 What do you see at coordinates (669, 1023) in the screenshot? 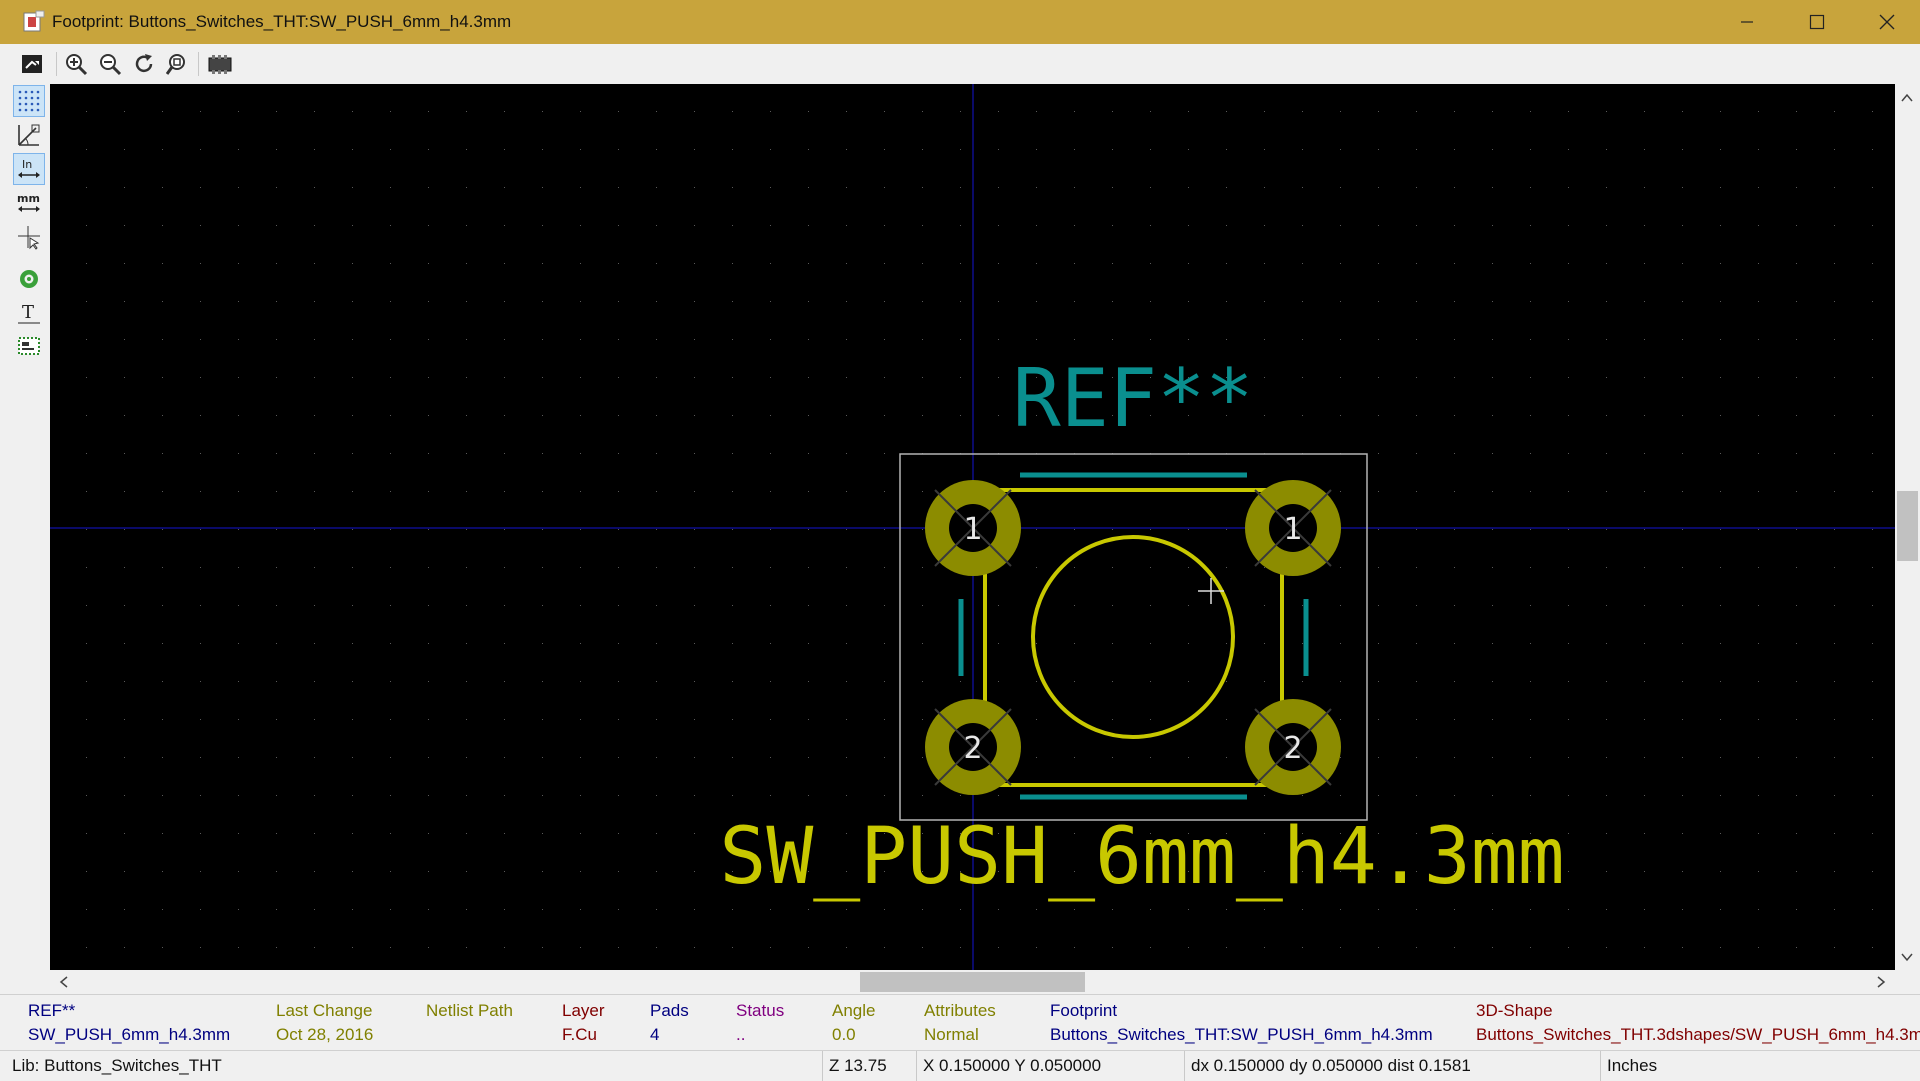
I see `msg-column-pads: Pads 4` at bounding box center [669, 1023].